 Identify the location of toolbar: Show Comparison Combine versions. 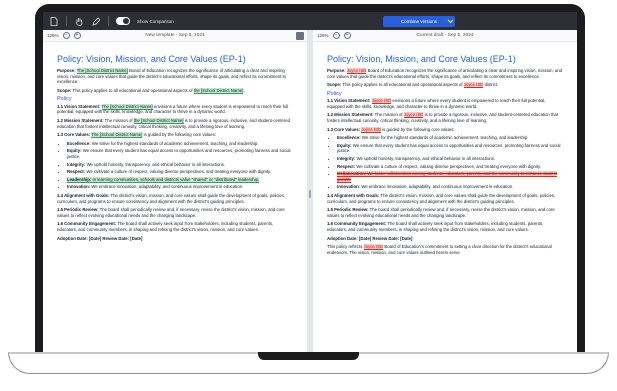
(310, 21).